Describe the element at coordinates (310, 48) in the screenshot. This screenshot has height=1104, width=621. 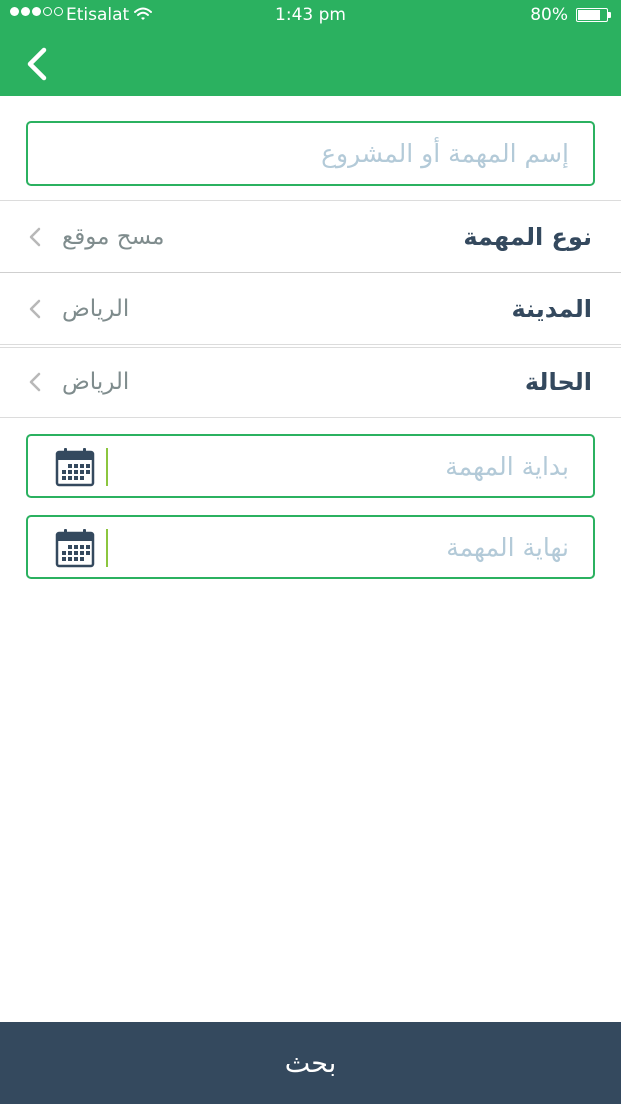
I see `header: Etisalat 1:43 pm 80%` at that location.